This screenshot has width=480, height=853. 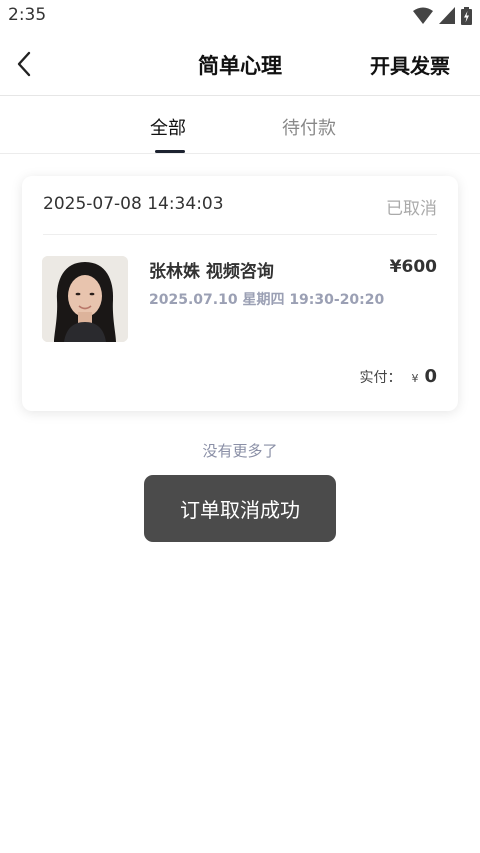 What do you see at coordinates (410, 64) in the screenshot?
I see `issue-invoice-button: 开具发票` at bounding box center [410, 64].